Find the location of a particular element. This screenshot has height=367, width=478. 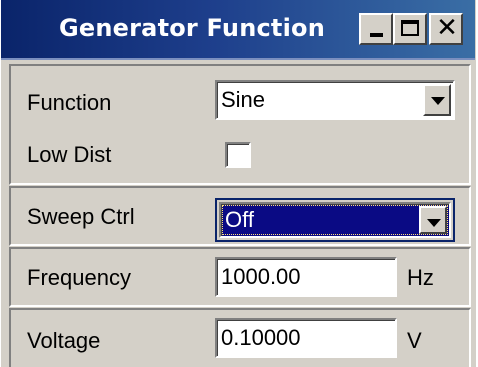

minimize-button is located at coordinates (376, 29).